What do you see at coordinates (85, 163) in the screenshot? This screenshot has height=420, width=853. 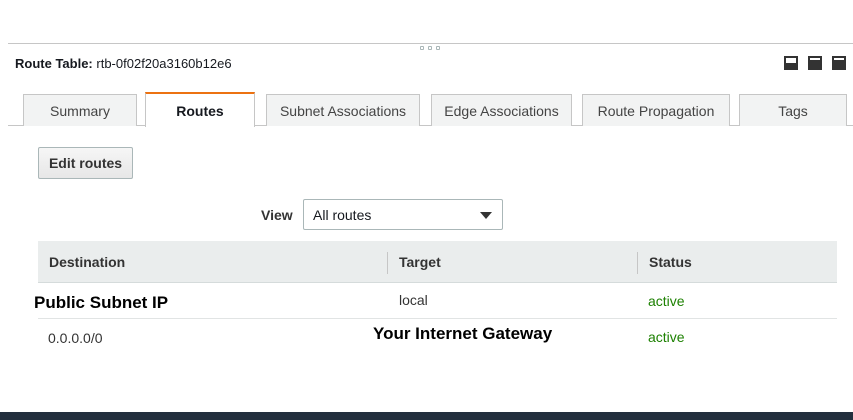 I see `edit-routes-button: Edit routes` at bounding box center [85, 163].